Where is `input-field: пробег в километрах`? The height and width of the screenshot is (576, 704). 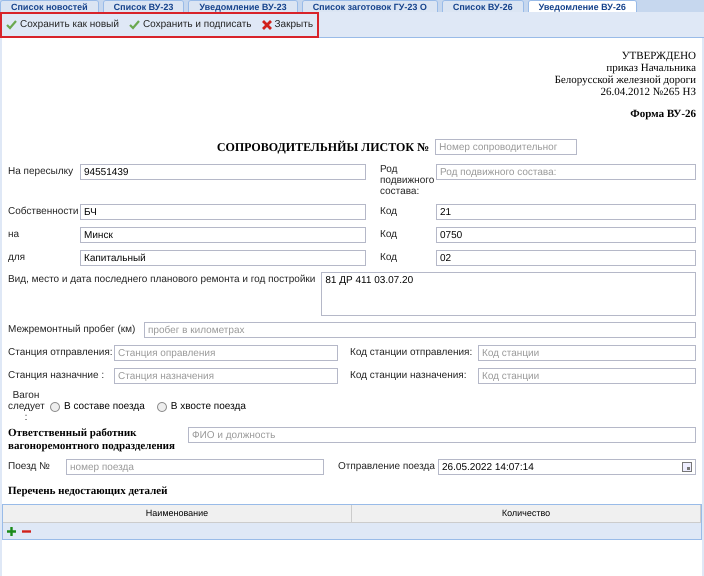 input-field: пробег в километрах is located at coordinates (420, 330).